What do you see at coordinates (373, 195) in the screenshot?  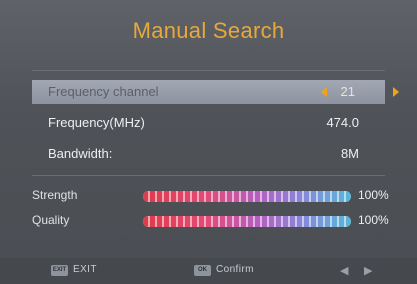 I see `strength-percent: 100%` at bounding box center [373, 195].